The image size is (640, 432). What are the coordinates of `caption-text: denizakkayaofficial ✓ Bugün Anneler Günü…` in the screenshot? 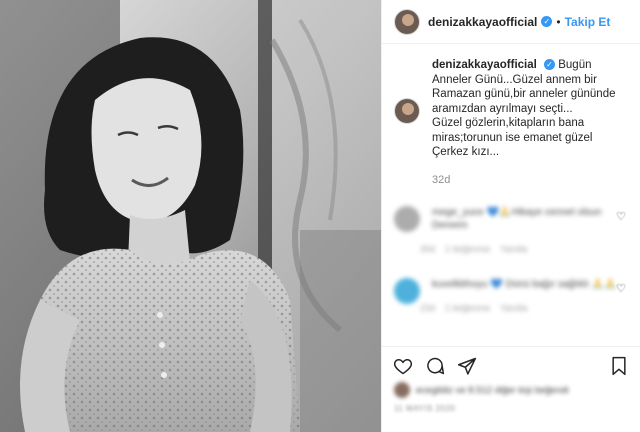 It's located at (530, 109).